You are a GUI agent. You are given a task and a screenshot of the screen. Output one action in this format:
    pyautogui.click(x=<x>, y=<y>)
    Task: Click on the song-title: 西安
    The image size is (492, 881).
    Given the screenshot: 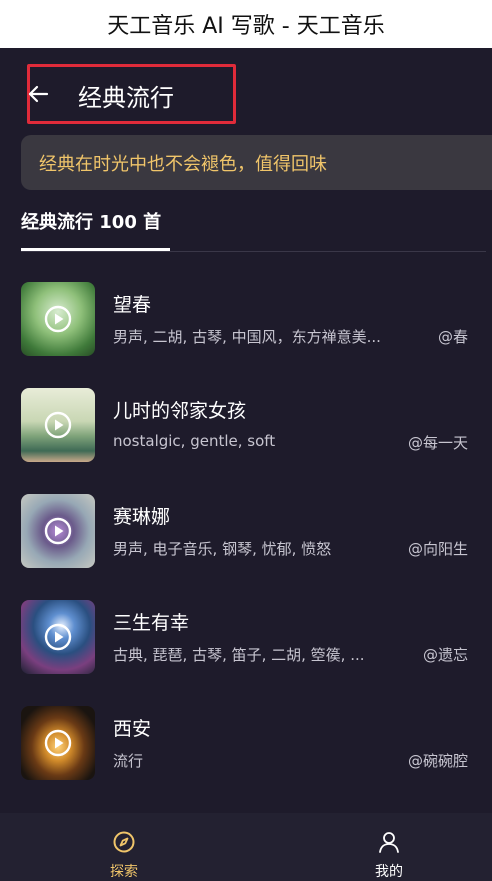 What is the action you would take?
    pyautogui.click(x=132, y=729)
    